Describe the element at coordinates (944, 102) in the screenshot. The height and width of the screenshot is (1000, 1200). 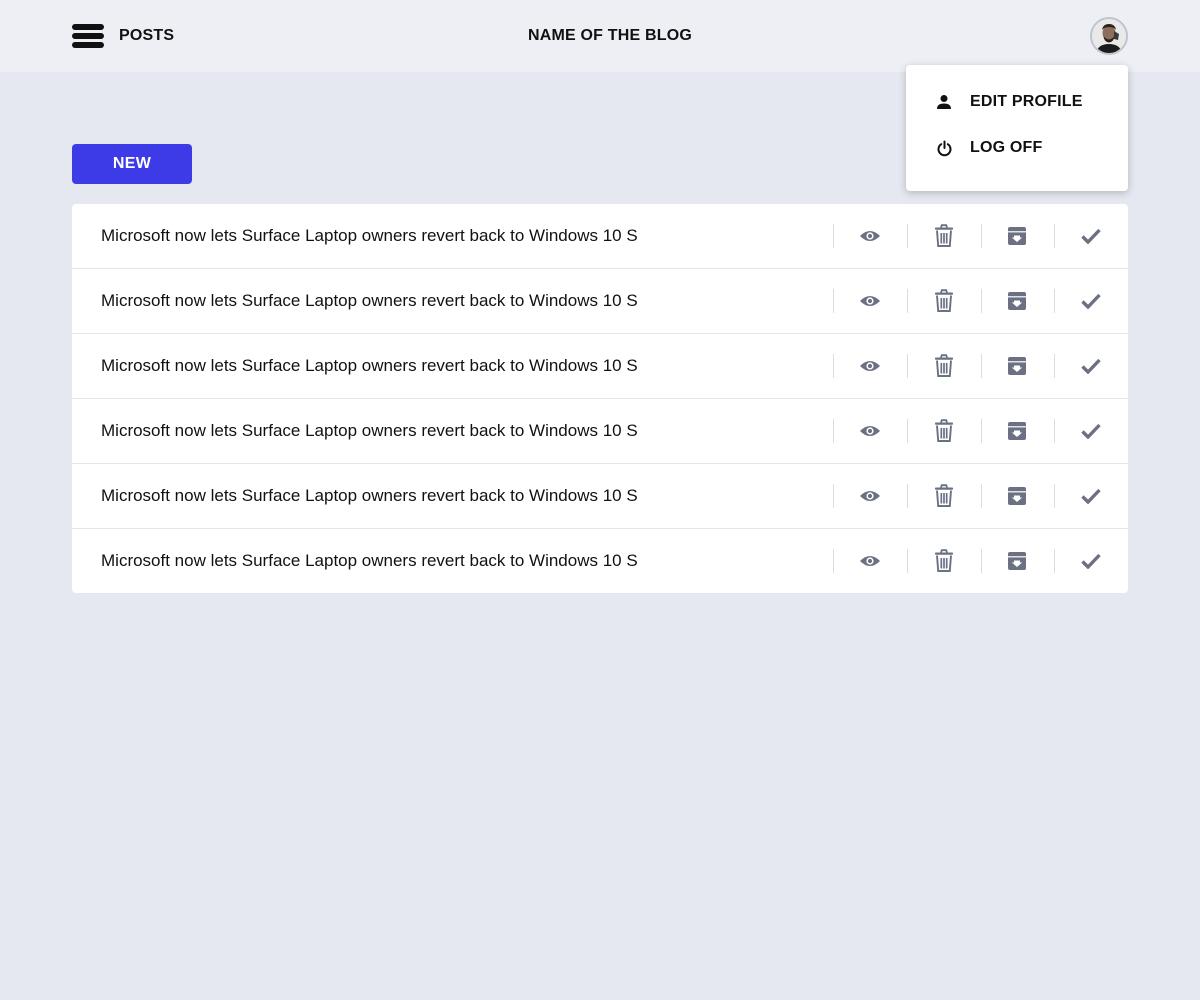
I see `person-icon` at that location.